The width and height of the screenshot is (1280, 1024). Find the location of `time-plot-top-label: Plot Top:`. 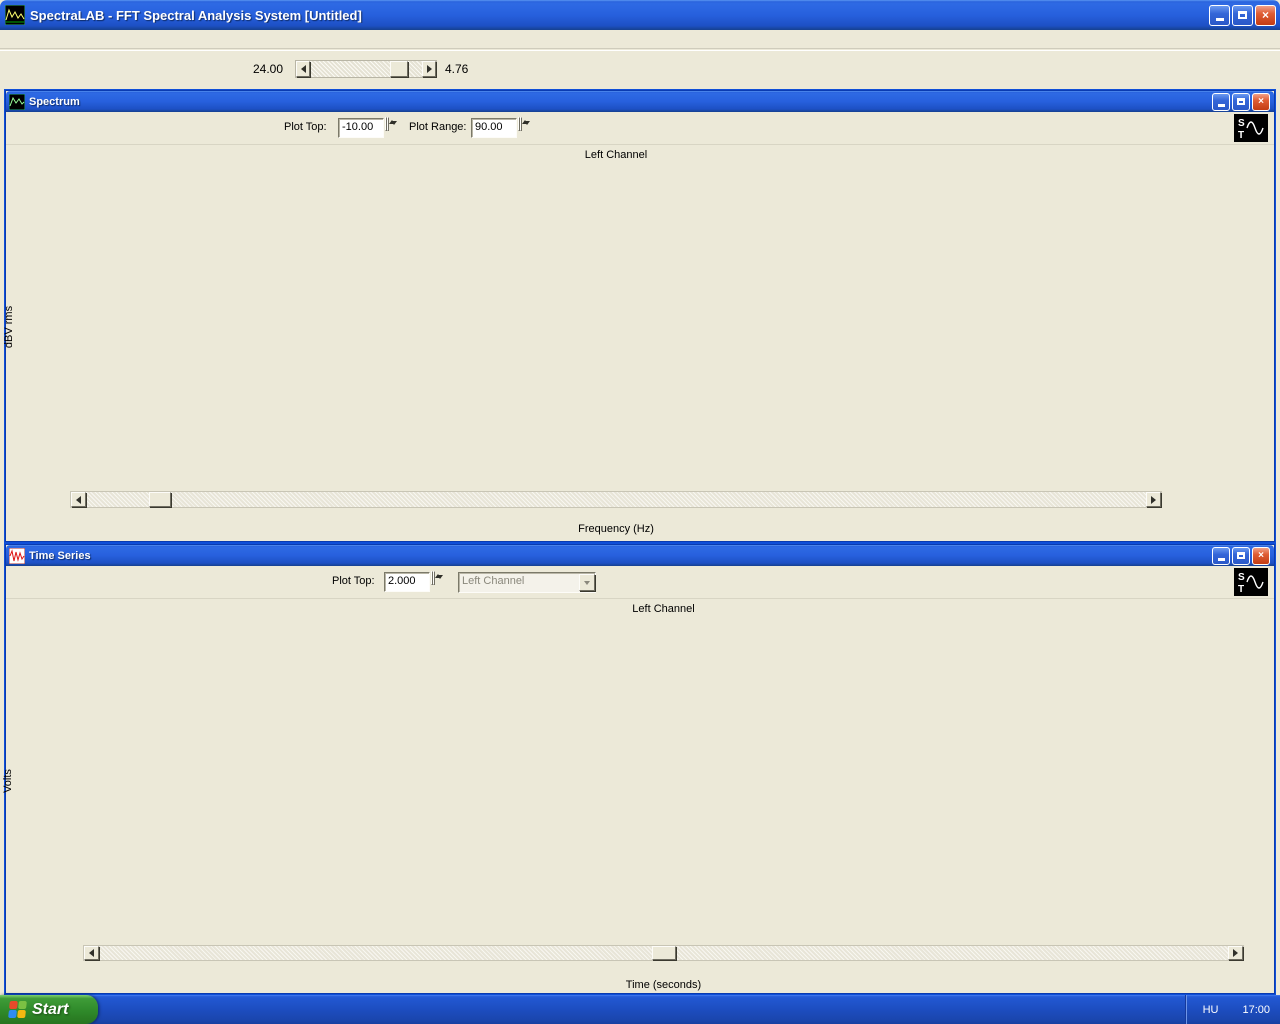

time-plot-top-label: Plot Top: is located at coordinates (353, 581).